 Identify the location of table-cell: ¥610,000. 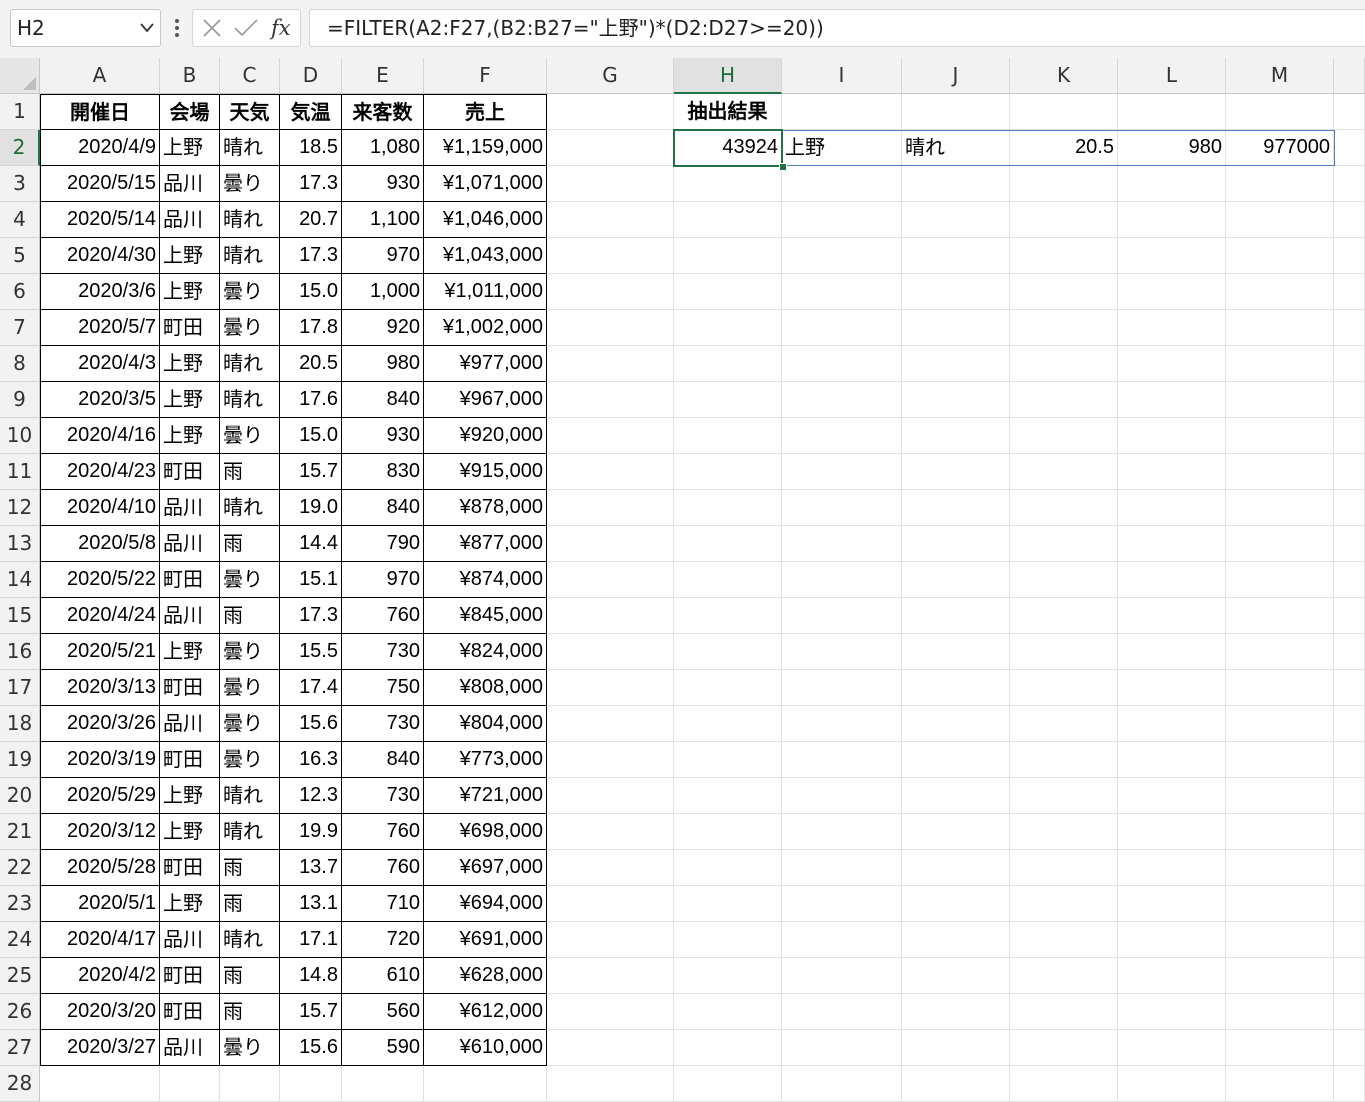
(485, 1048).